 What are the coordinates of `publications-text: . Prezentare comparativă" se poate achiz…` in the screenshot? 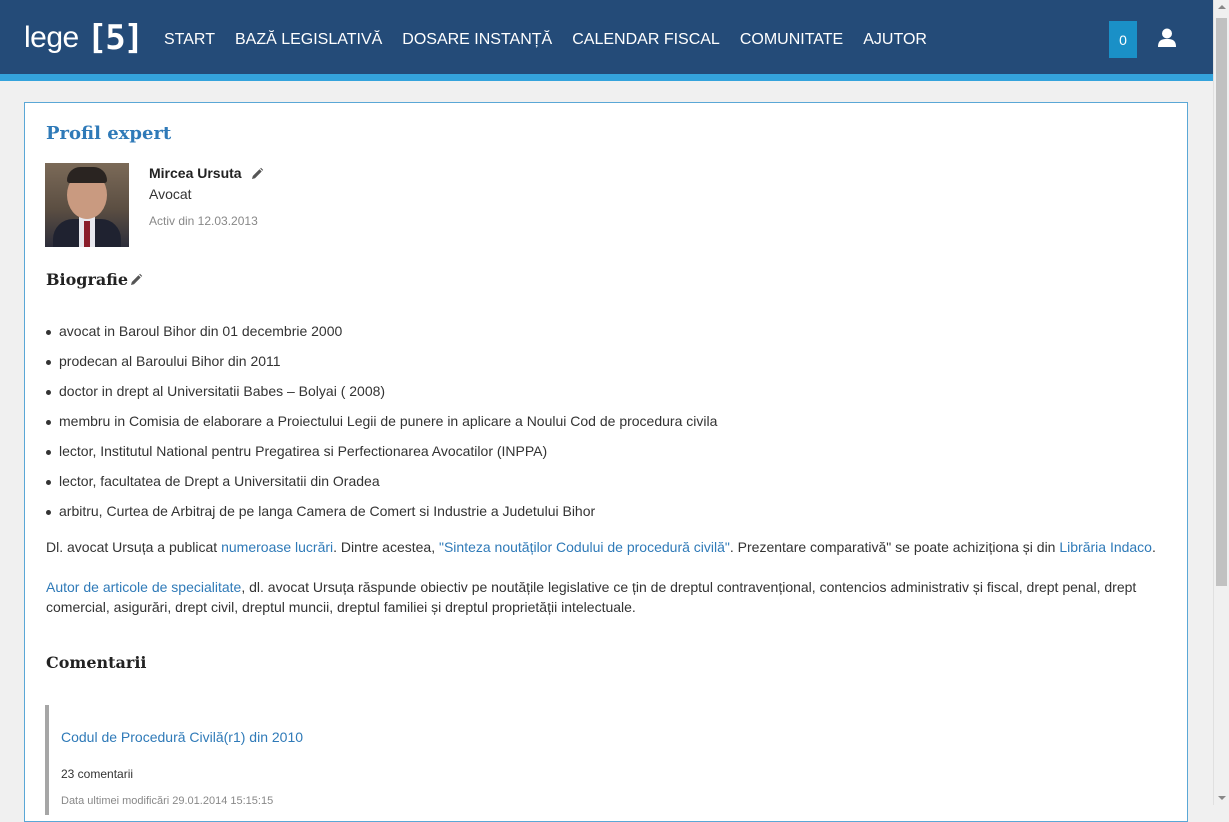 It's located at (894, 547).